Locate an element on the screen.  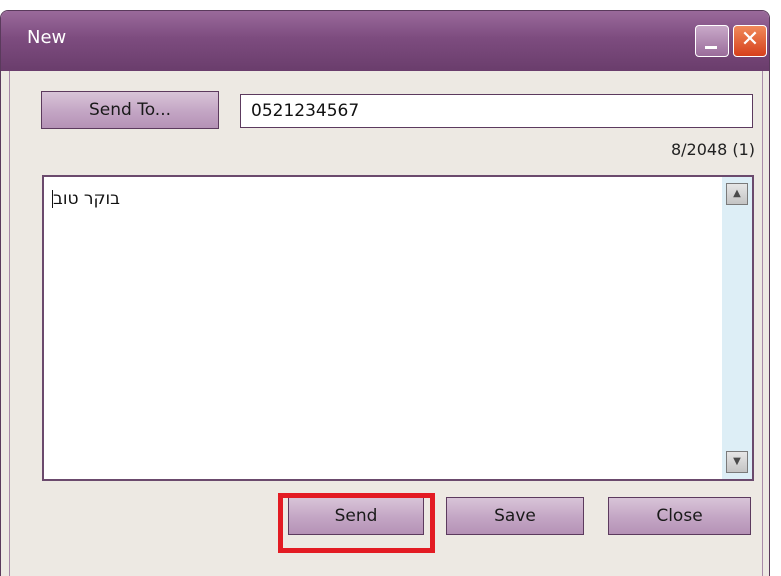
window-title: New is located at coordinates (47, 37).